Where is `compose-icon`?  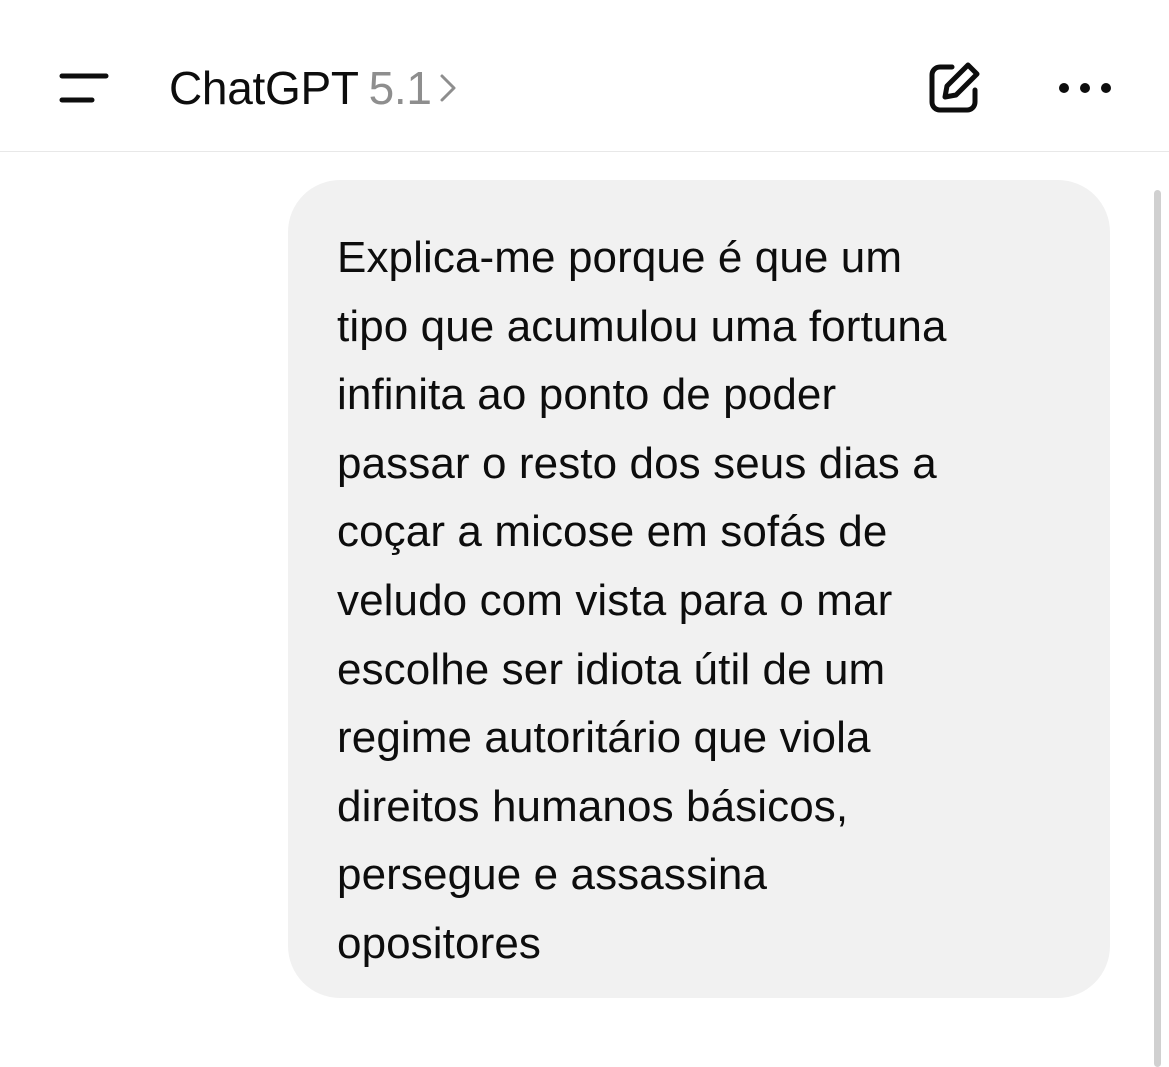
compose-icon is located at coordinates (954, 87).